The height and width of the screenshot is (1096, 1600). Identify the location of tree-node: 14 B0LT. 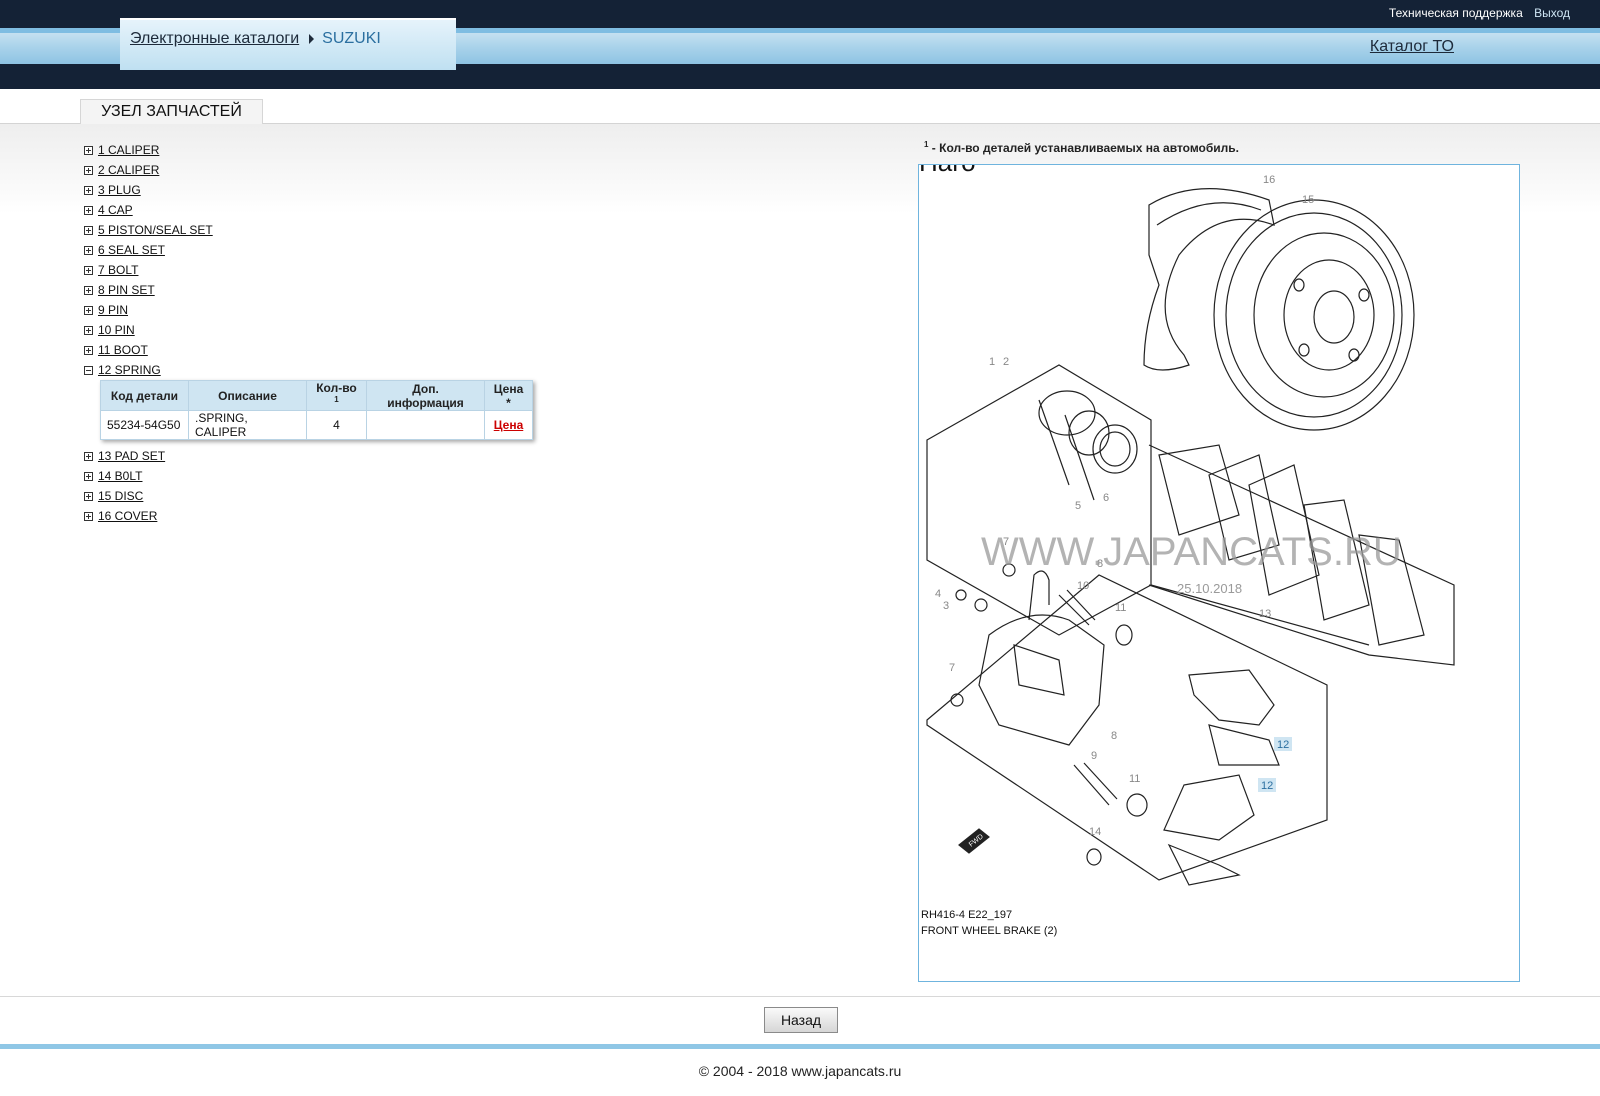
(308, 476).